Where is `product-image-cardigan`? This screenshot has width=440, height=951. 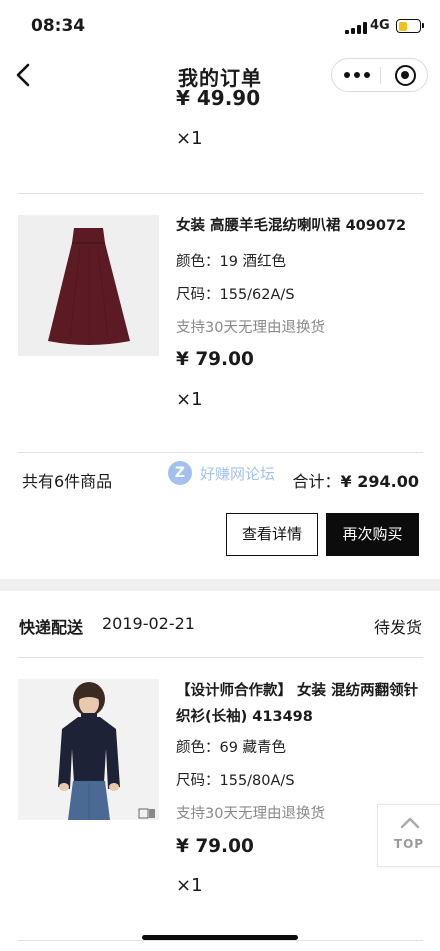 product-image-cardigan is located at coordinates (88, 749).